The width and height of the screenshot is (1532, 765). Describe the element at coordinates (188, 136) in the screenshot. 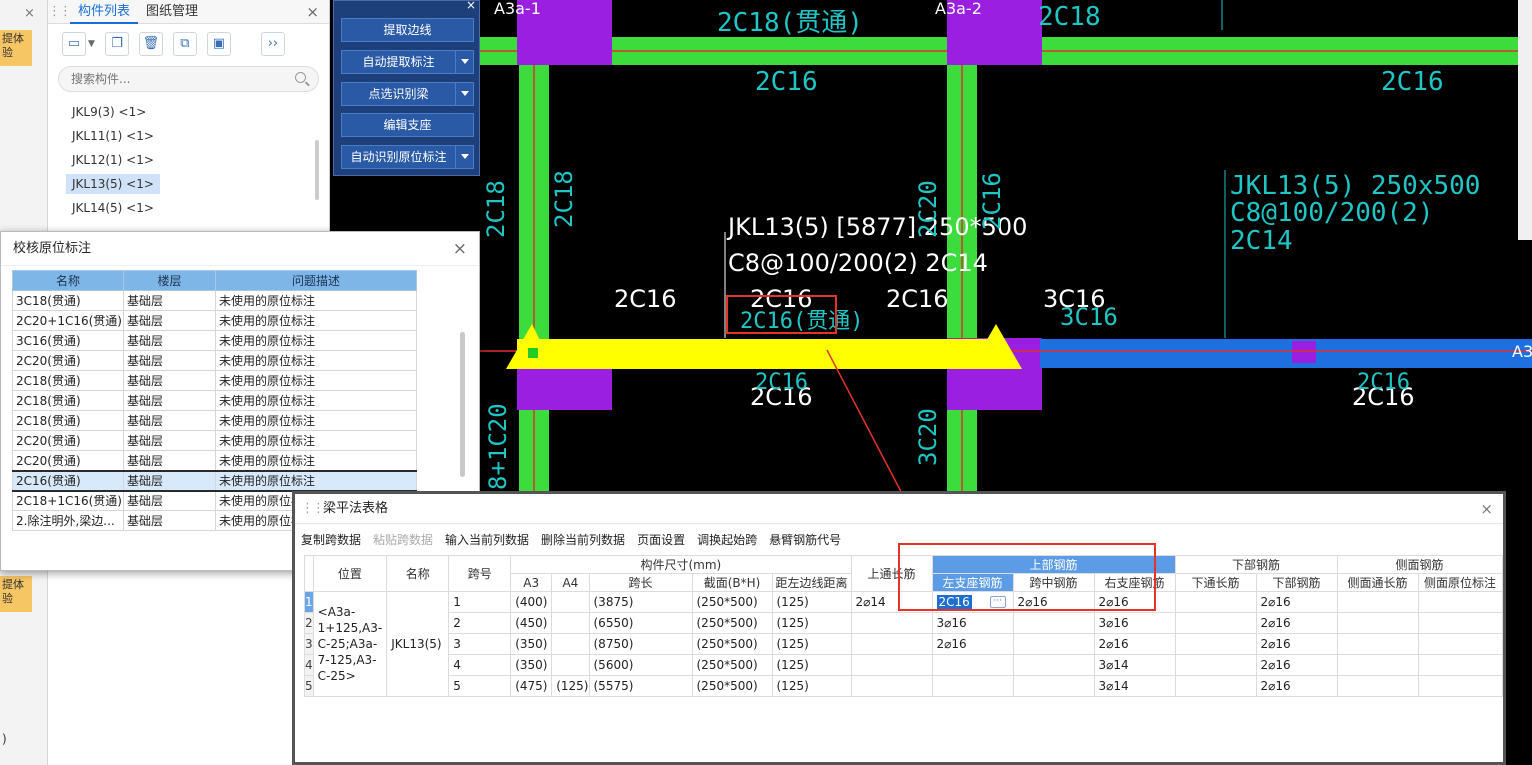

I see `list-item: JKL11(1) <1>` at that location.